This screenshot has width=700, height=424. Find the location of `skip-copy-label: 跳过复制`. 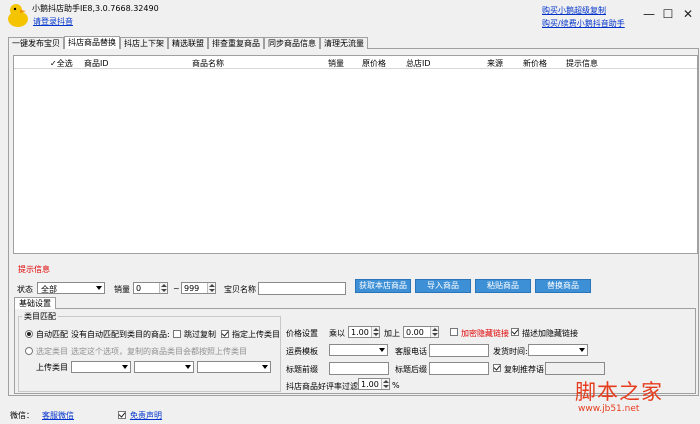

skip-copy-label: 跳过复制 is located at coordinates (200, 334).